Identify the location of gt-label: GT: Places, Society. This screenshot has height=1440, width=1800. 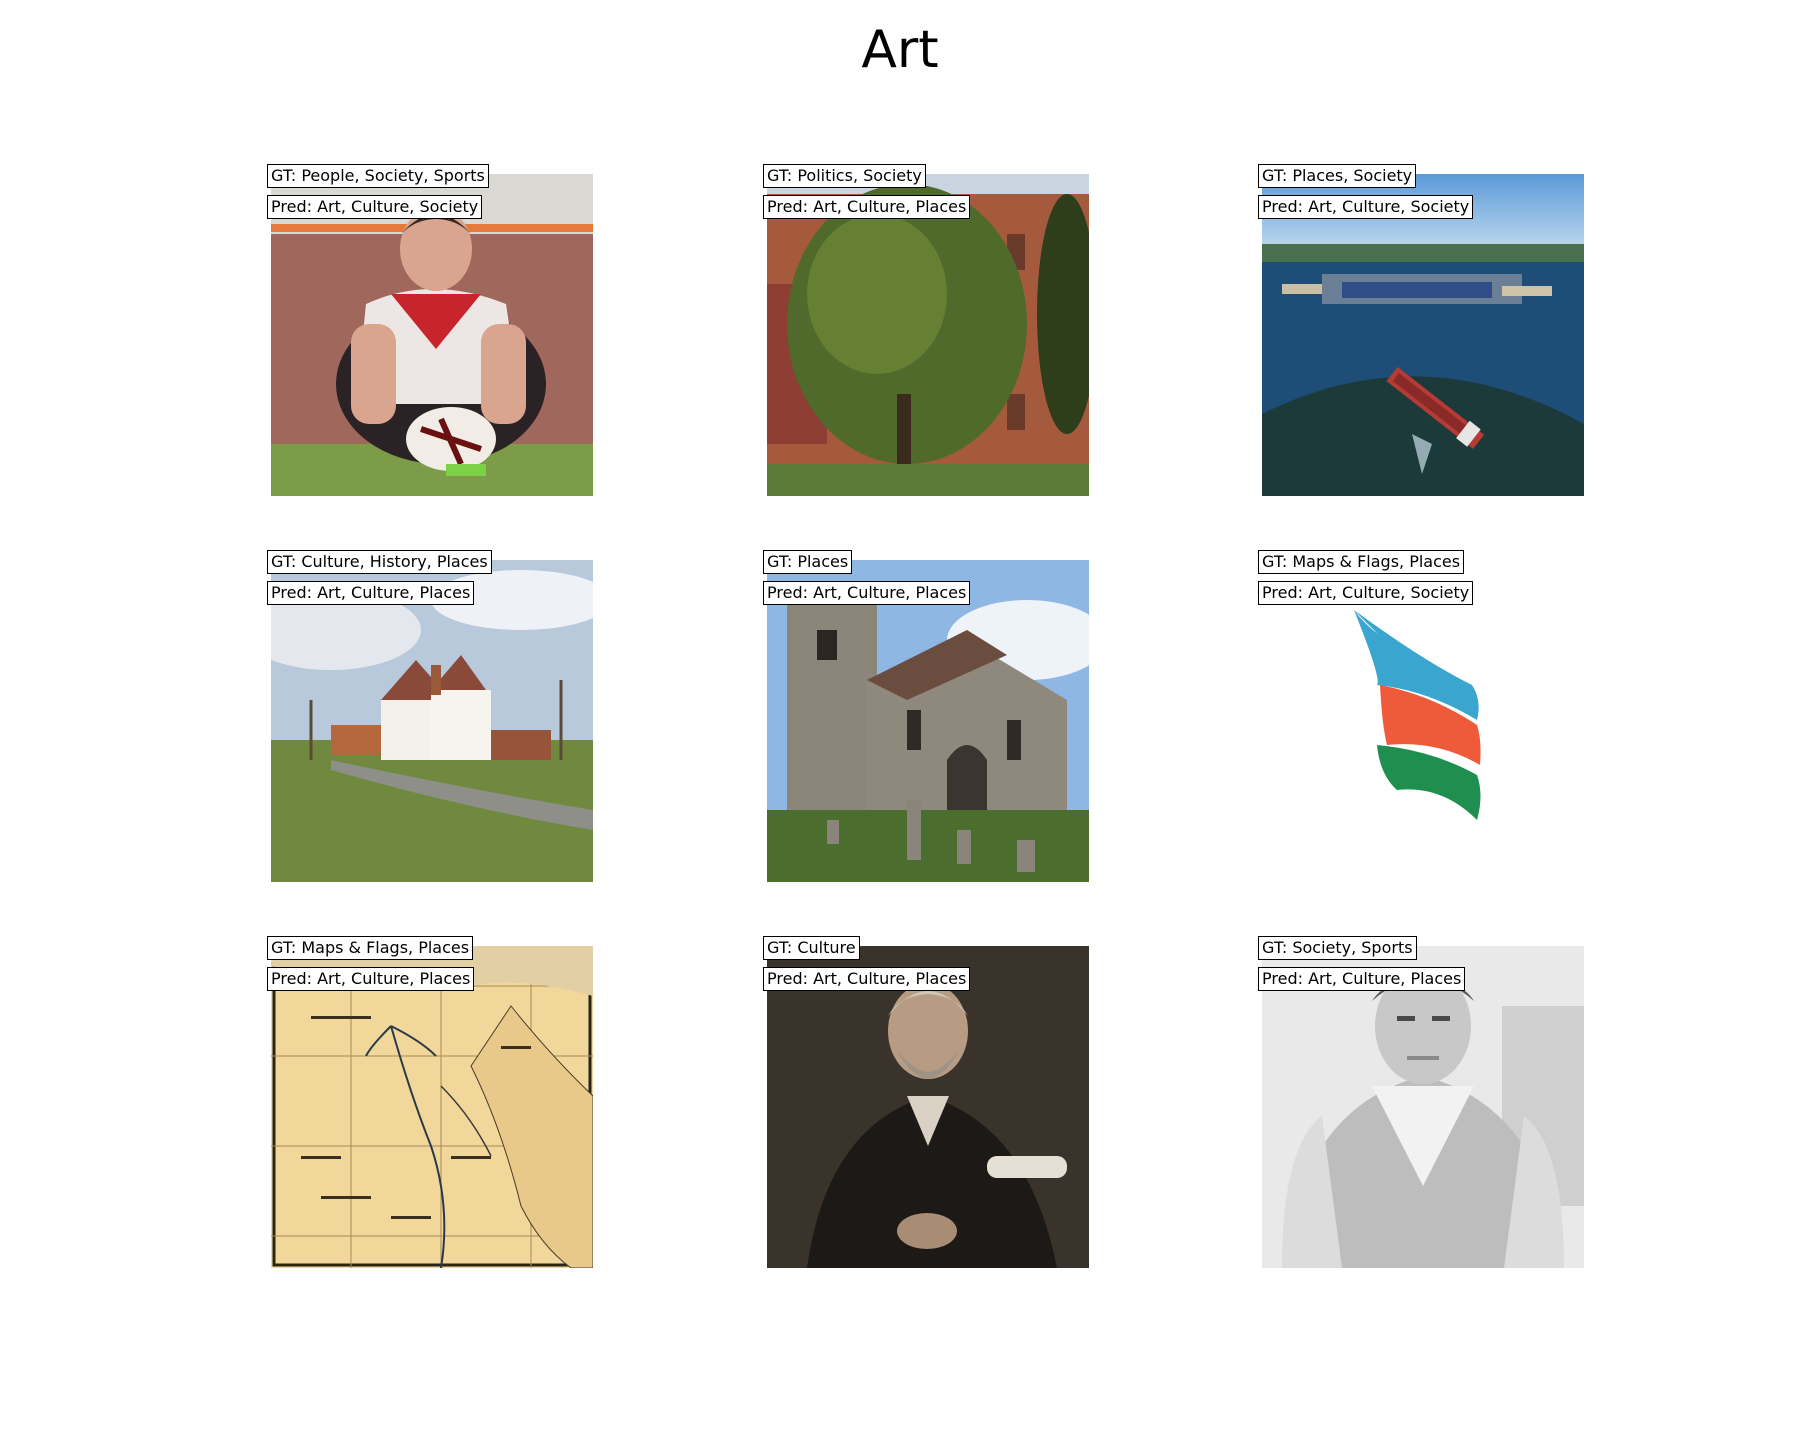
(1337, 176).